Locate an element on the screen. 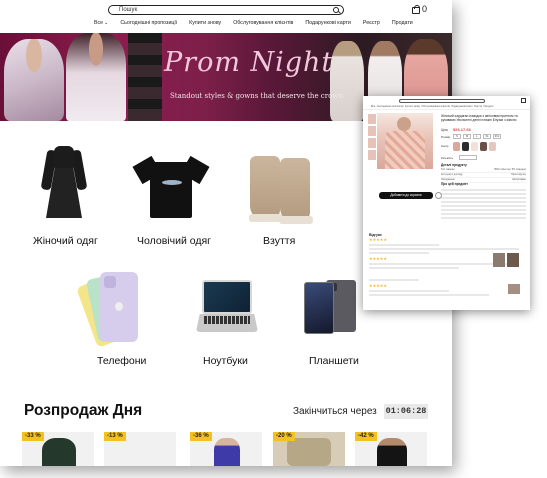  search-icon is located at coordinates (336, 10).